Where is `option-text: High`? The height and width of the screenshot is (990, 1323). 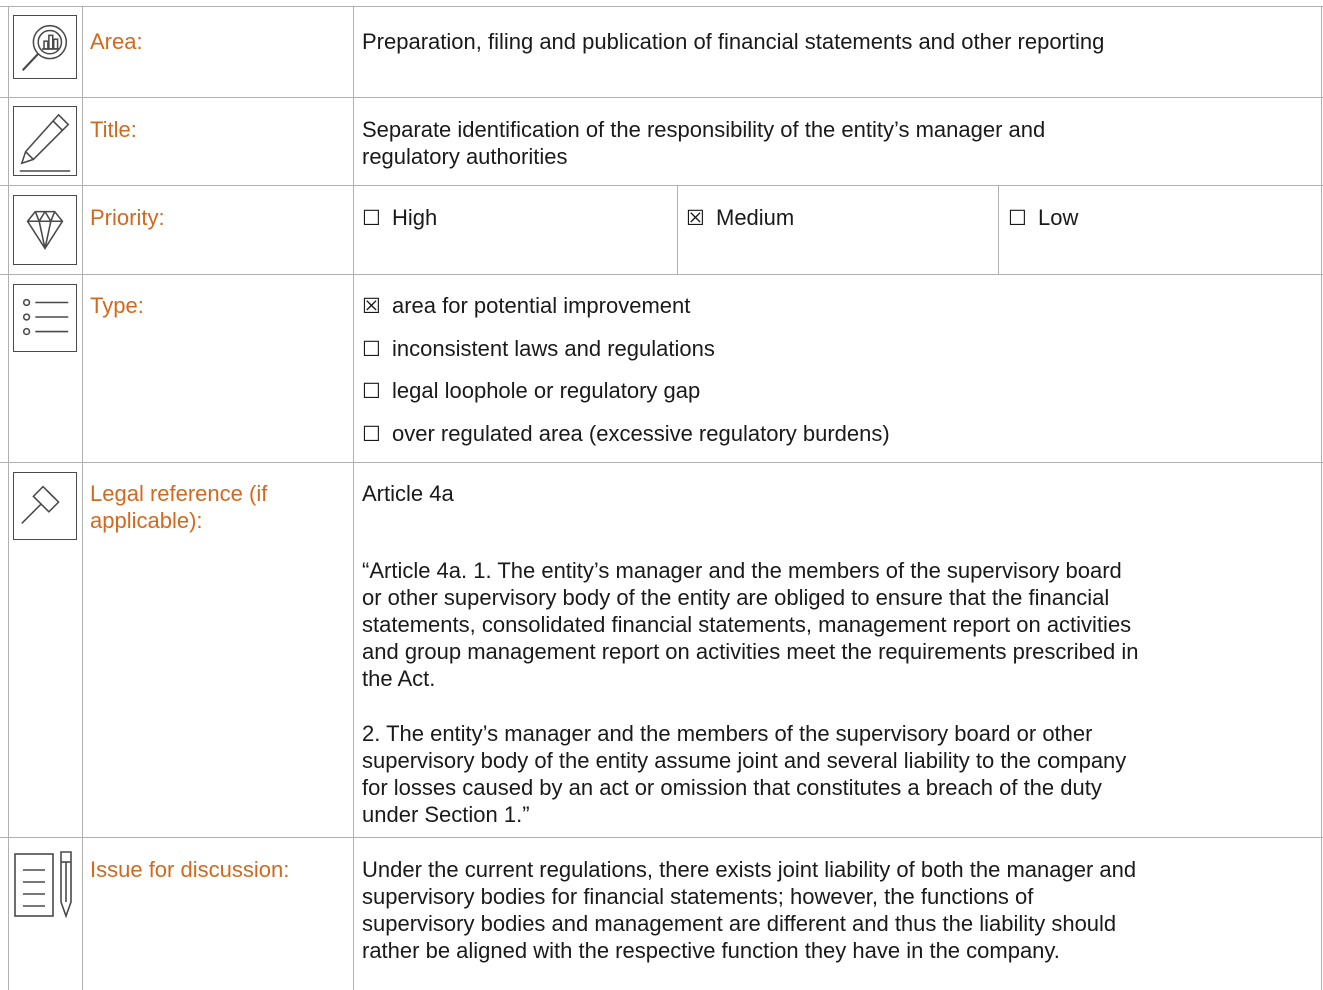
option-text: High is located at coordinates (415, 217).